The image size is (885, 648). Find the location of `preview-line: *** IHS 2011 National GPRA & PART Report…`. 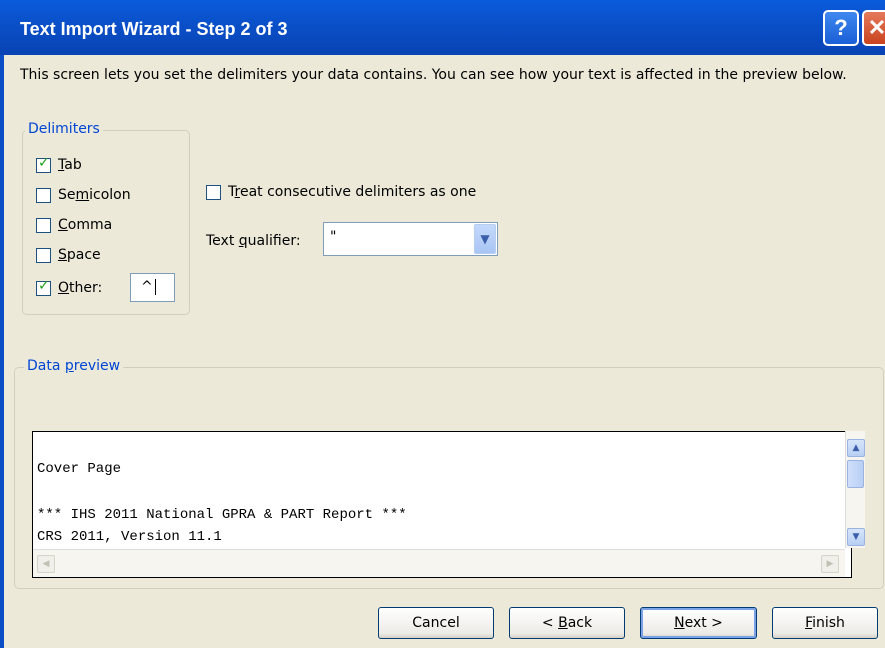

preview-line: *** IHS 2011 National GPRA & PART Report… is located at coordinates (222, 515).